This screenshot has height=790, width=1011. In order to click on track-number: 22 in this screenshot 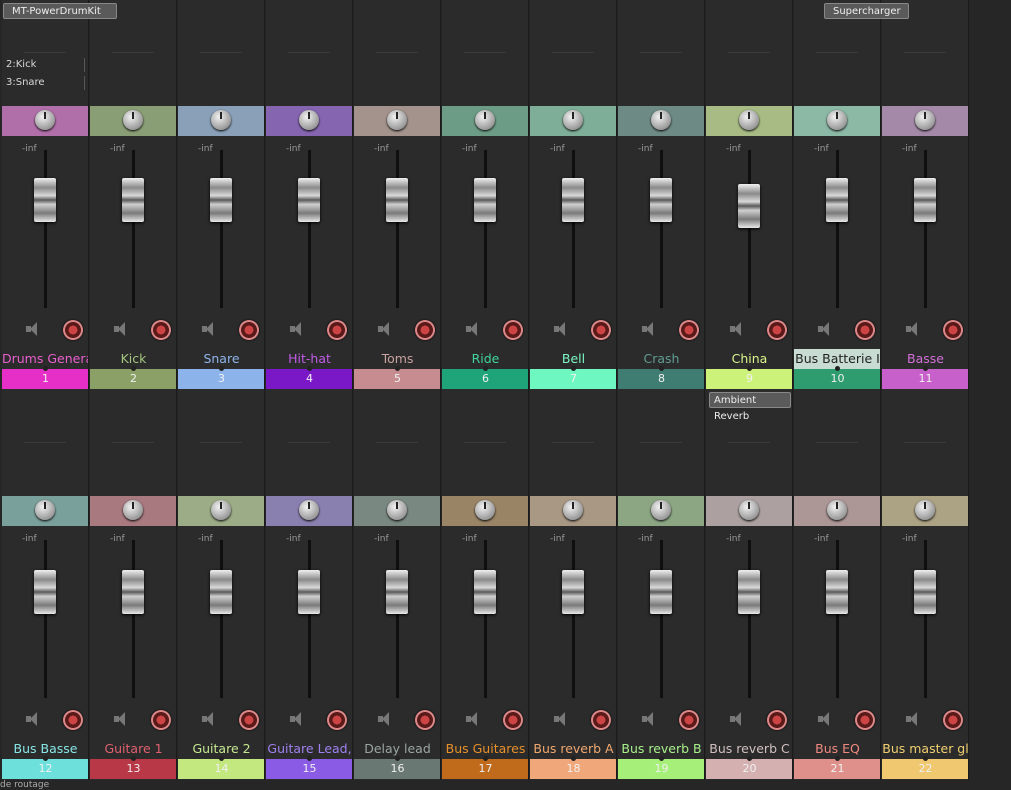, I will do `click(925, 767)`.